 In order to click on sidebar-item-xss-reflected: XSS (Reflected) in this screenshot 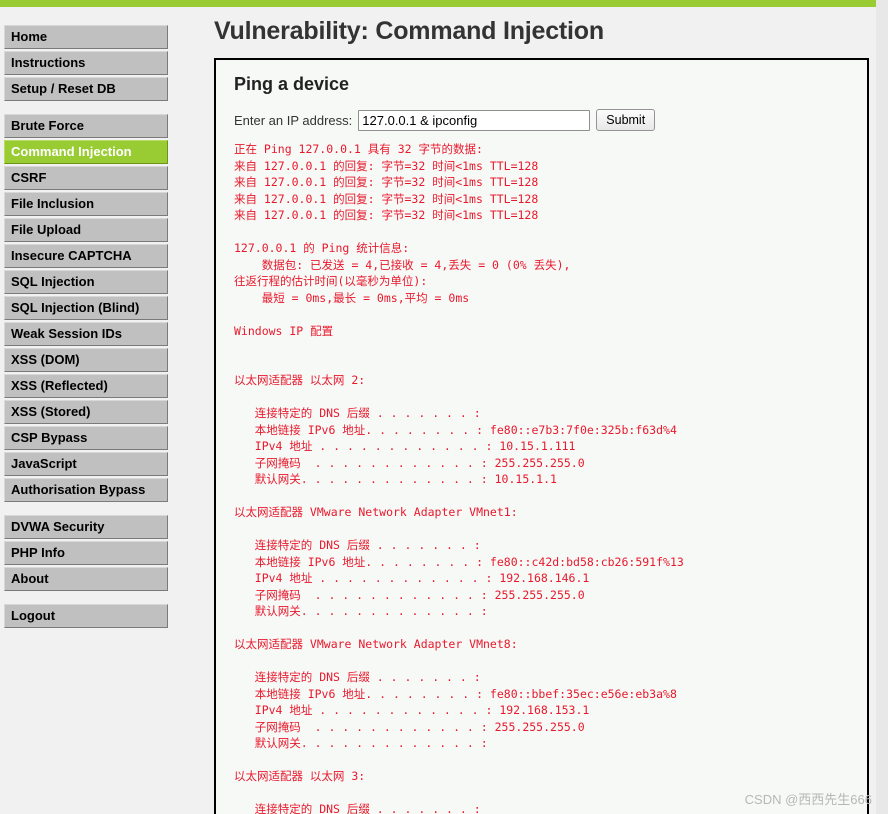, I will do `click(86, 386)`.